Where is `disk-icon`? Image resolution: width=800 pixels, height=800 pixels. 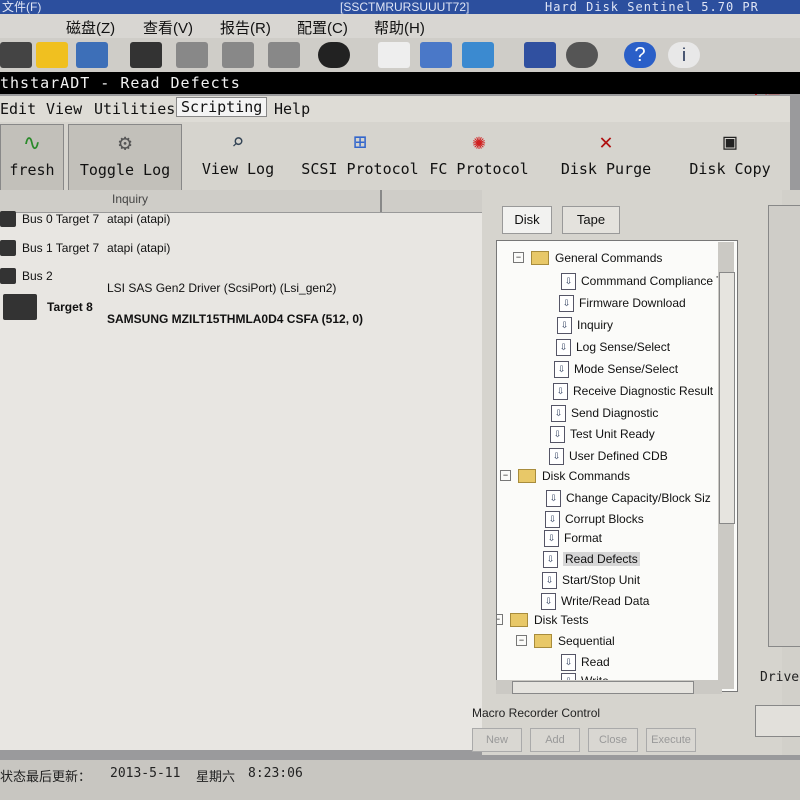
disk-icon is located at coordinates (16, 55).